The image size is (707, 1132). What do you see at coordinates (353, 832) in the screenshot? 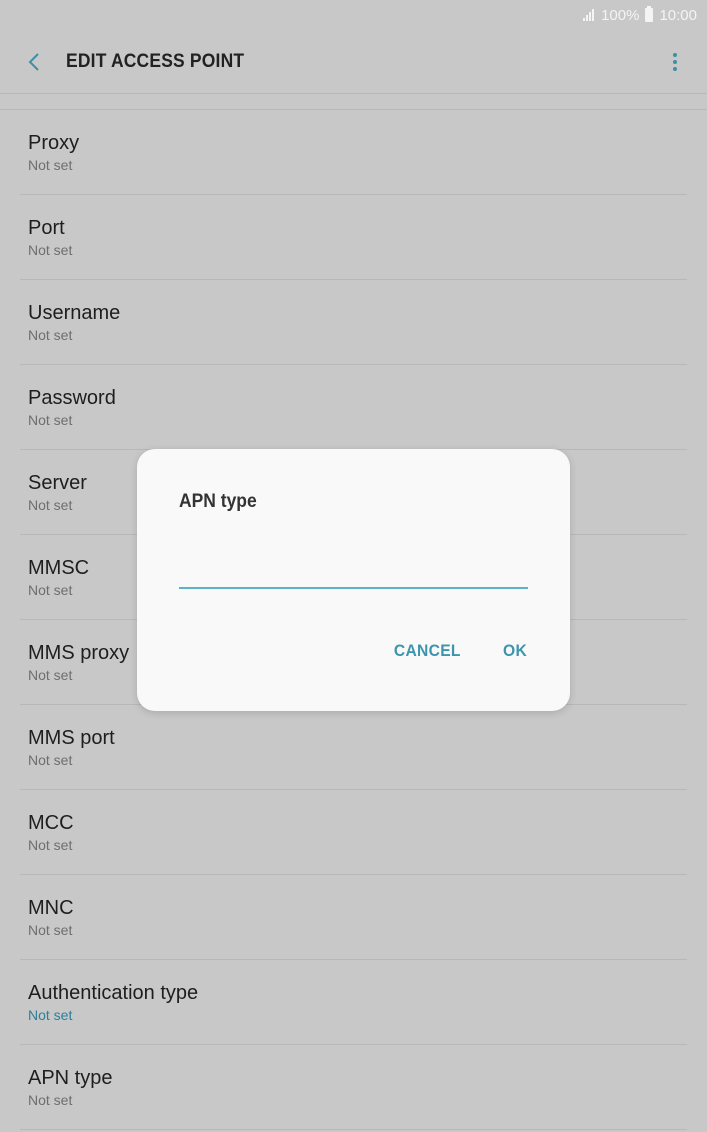
I see `list-item-mcc: MCC Not set` at bounding box center [353, 832].